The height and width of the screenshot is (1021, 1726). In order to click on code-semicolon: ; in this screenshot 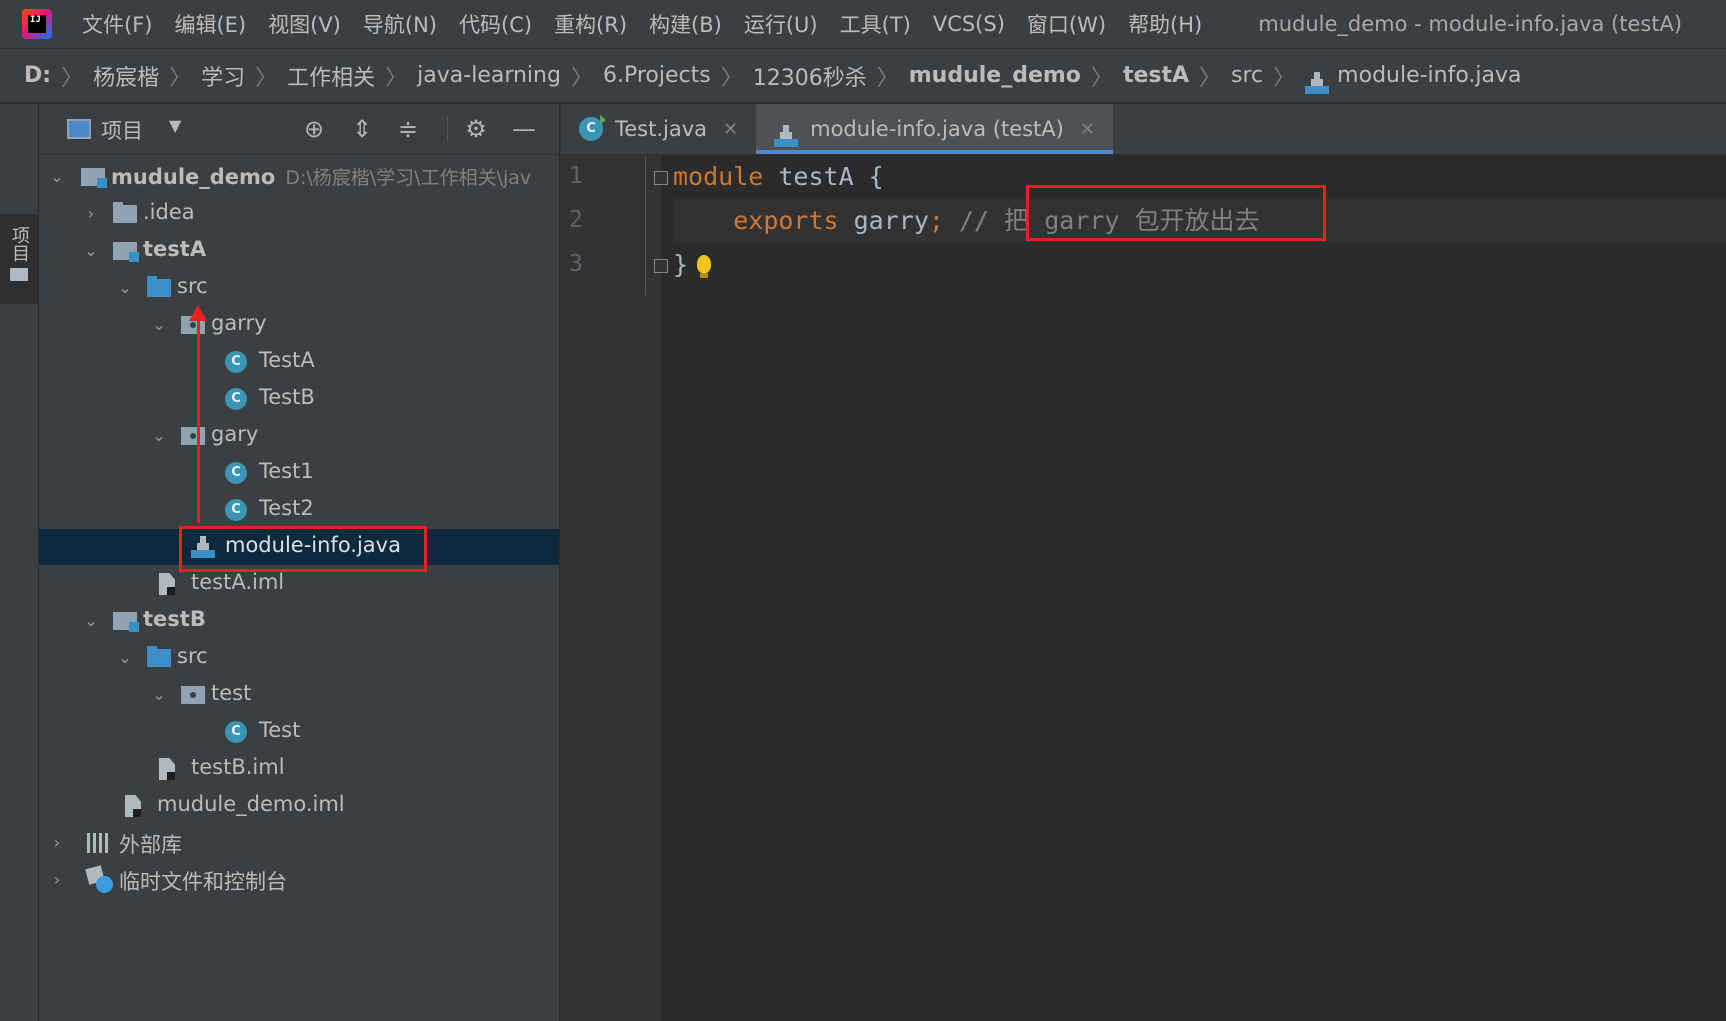, I will do `click(936, 220)`.